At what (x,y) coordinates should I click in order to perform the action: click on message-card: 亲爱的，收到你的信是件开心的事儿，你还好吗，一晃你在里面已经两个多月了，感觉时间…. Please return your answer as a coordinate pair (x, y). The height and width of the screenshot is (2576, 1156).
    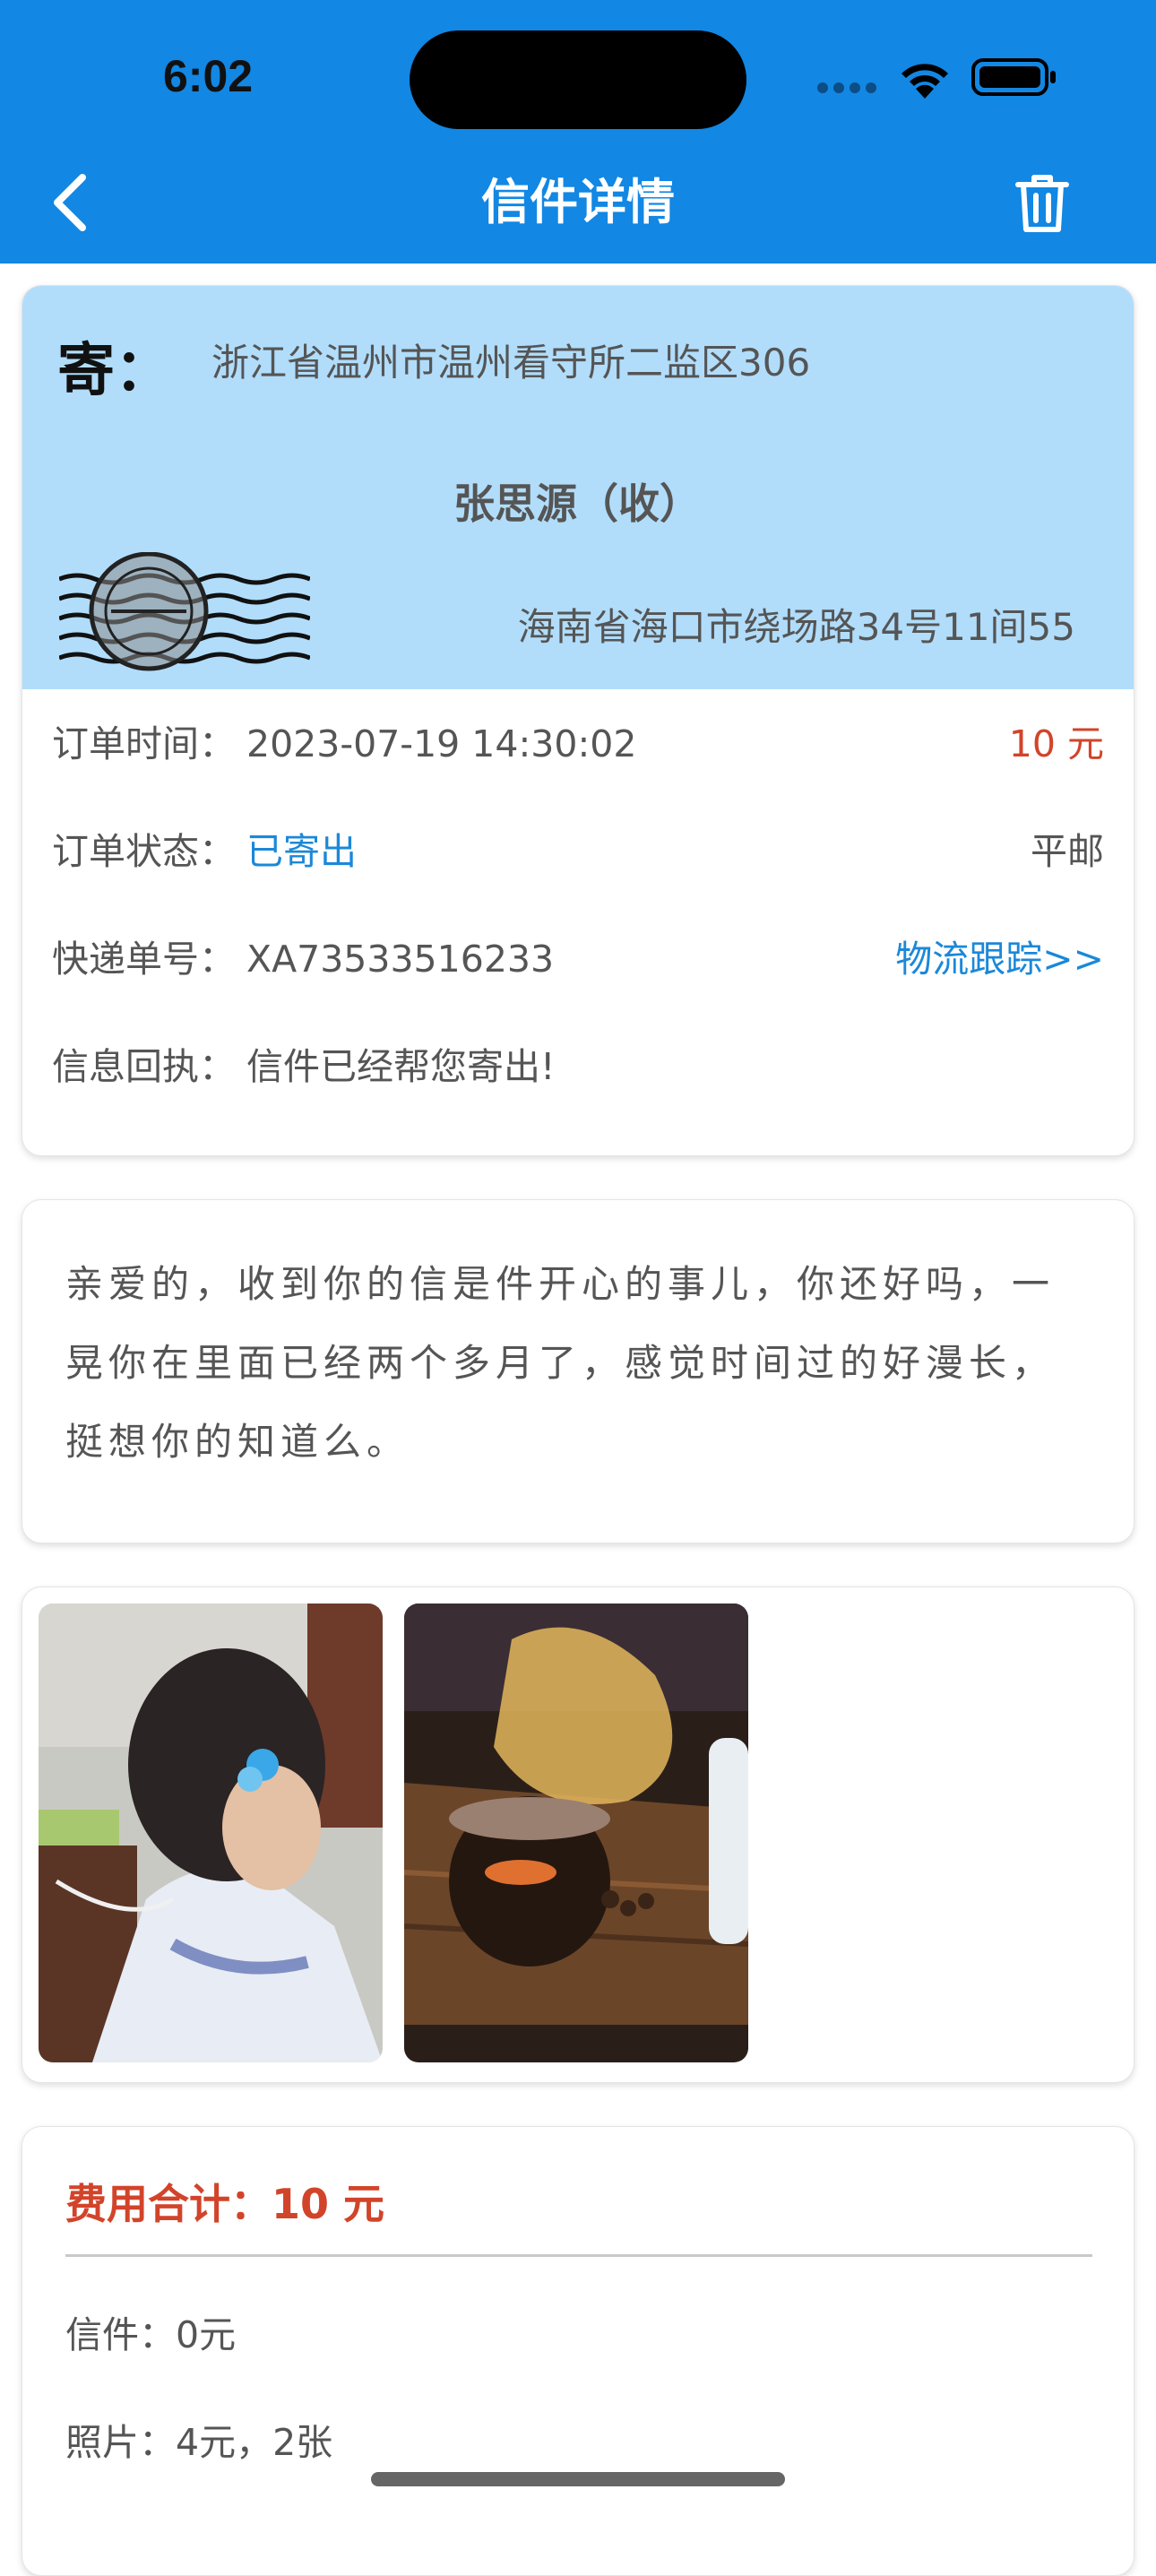
    Looking at the image, I should click on (578, 1371).